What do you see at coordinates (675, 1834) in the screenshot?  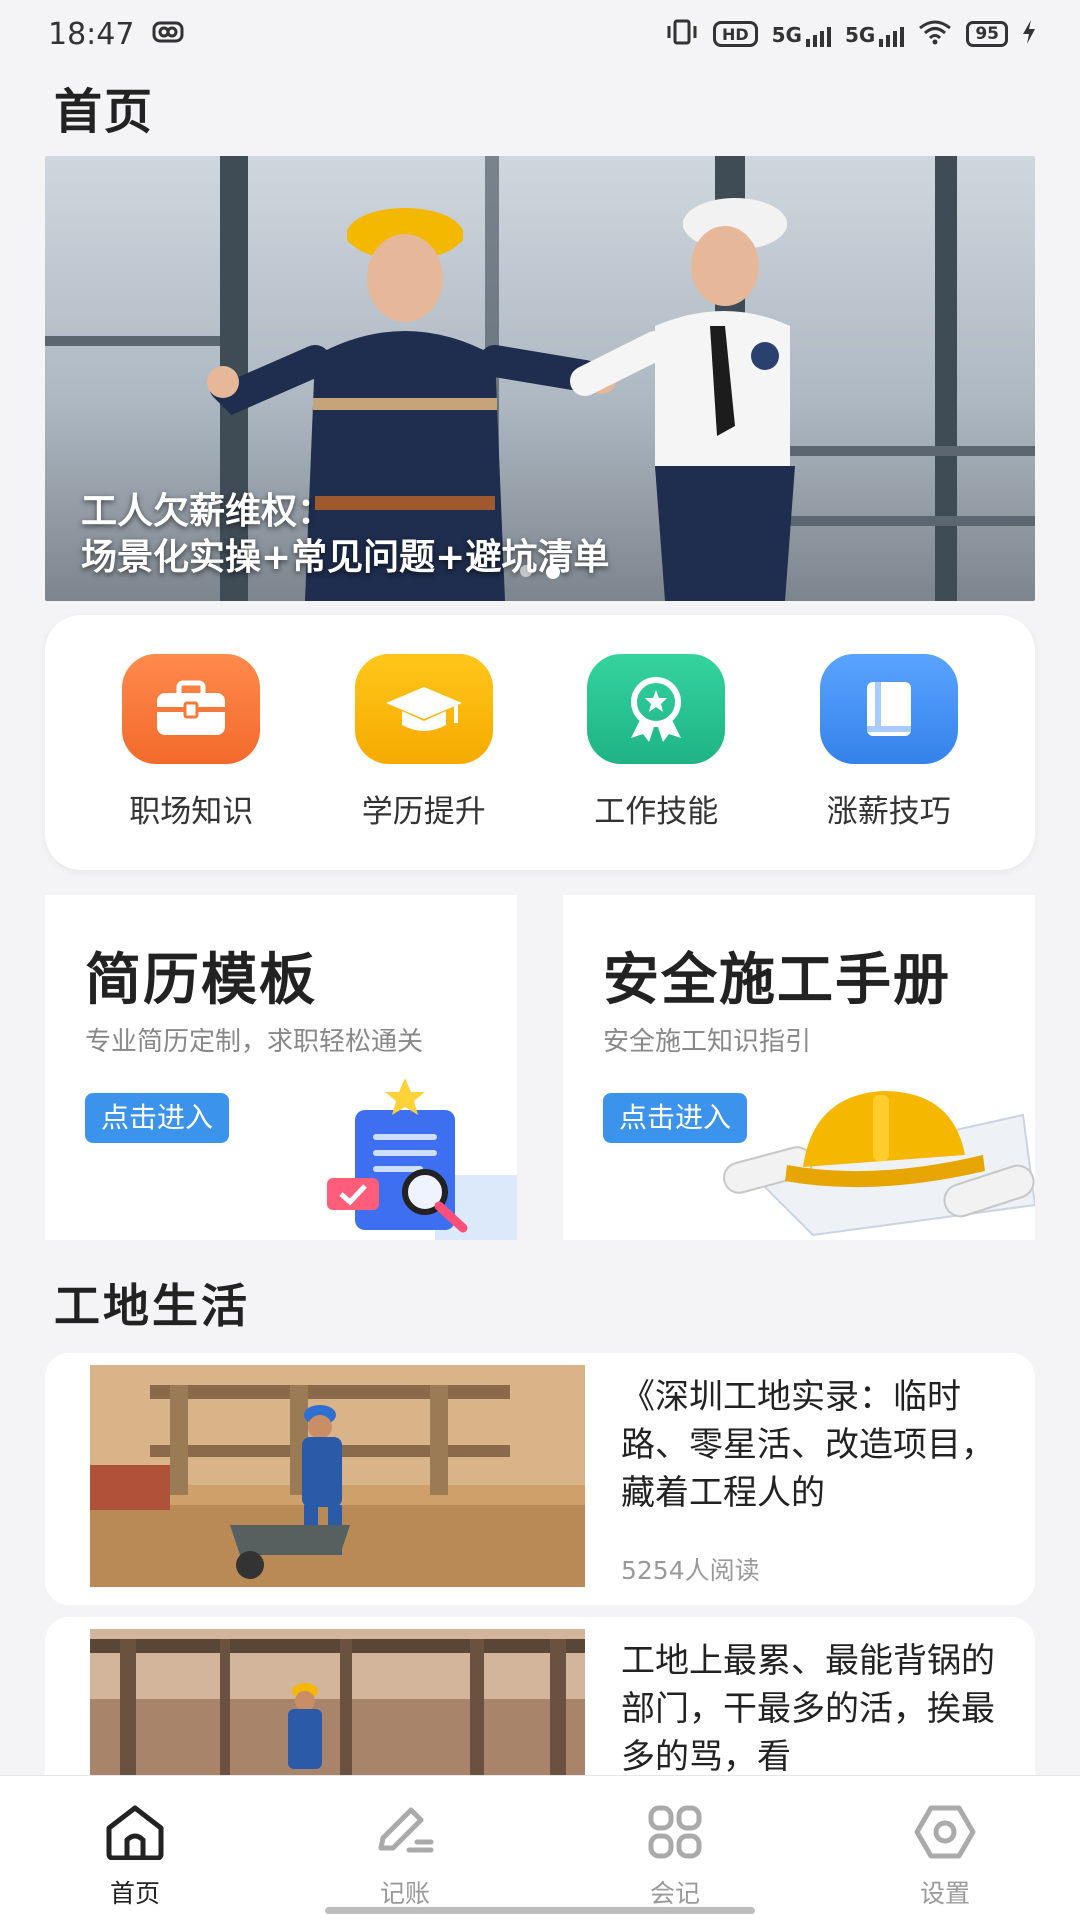 I see `grid-icon` at bounding box center [675, 1834].